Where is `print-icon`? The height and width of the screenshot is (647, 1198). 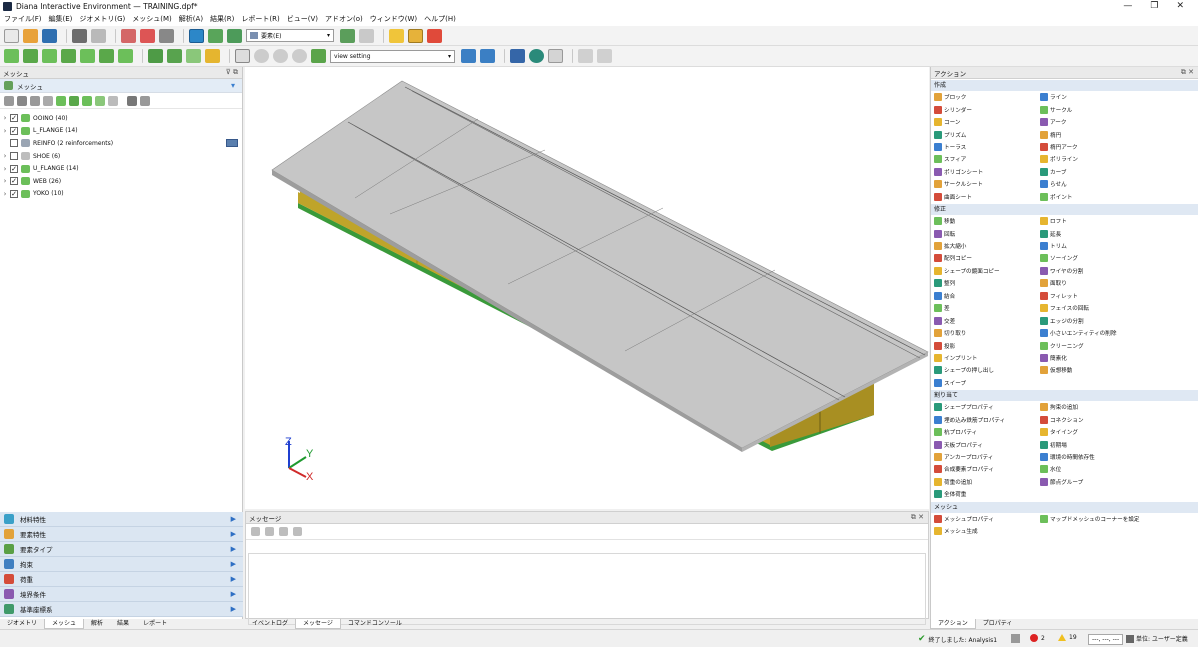
print-icon is located at coordinates (166, 35).